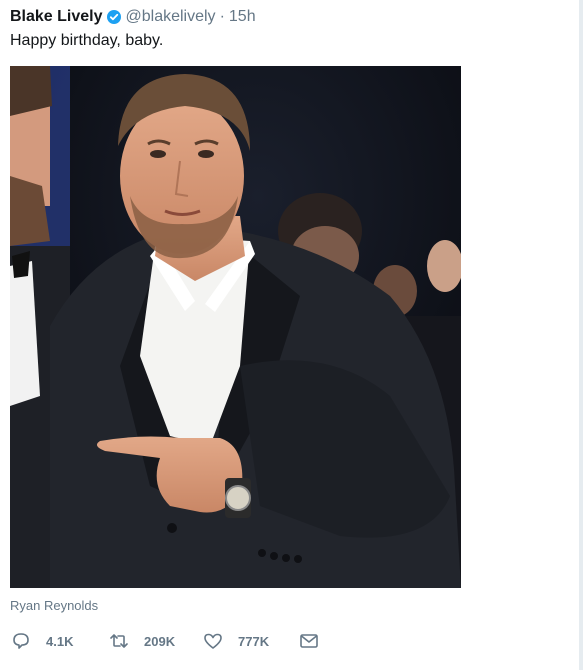 This screenshot has width=583, height=670. Describe the element at coordinates (56, 17) in the screenshot. I see `author-name: Blake Lively` at that location.